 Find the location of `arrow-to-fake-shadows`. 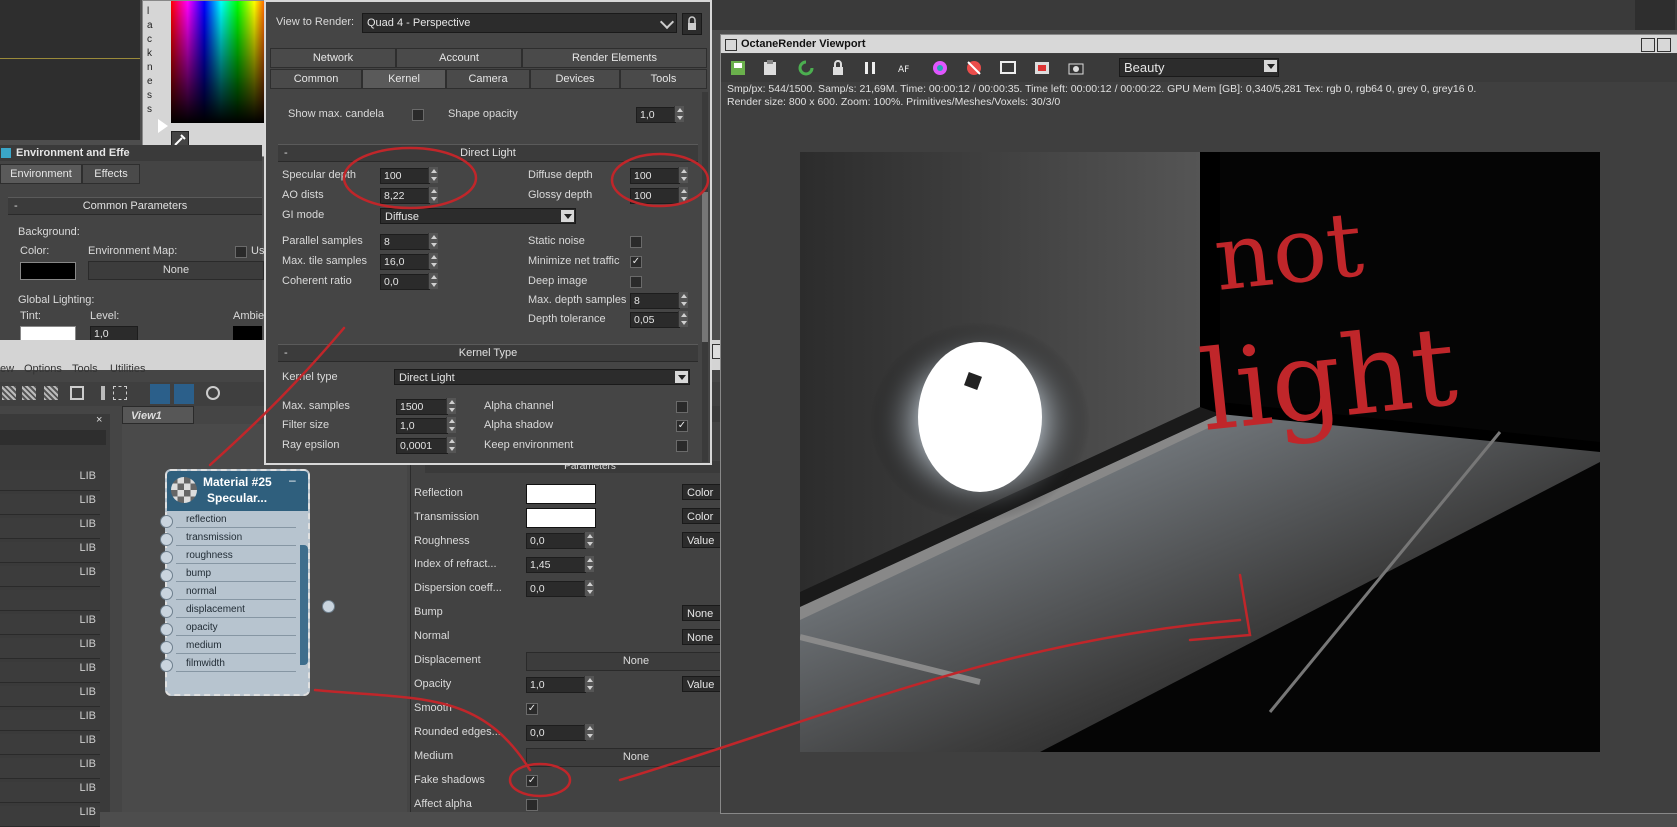

arrow-to-fake-shadows is located at coordinates (422, 730).